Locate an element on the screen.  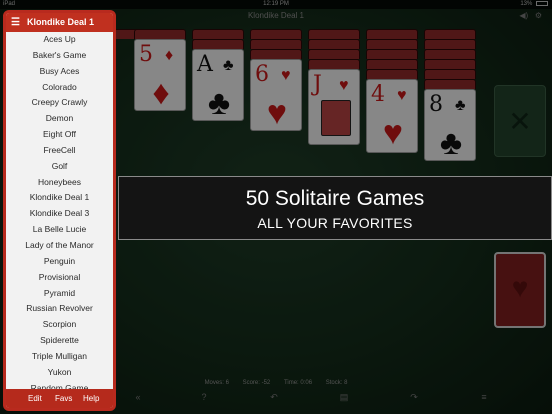
menu-item-lady-of-the-manor: Lady of the Manor is located at coordinates (59, 246).